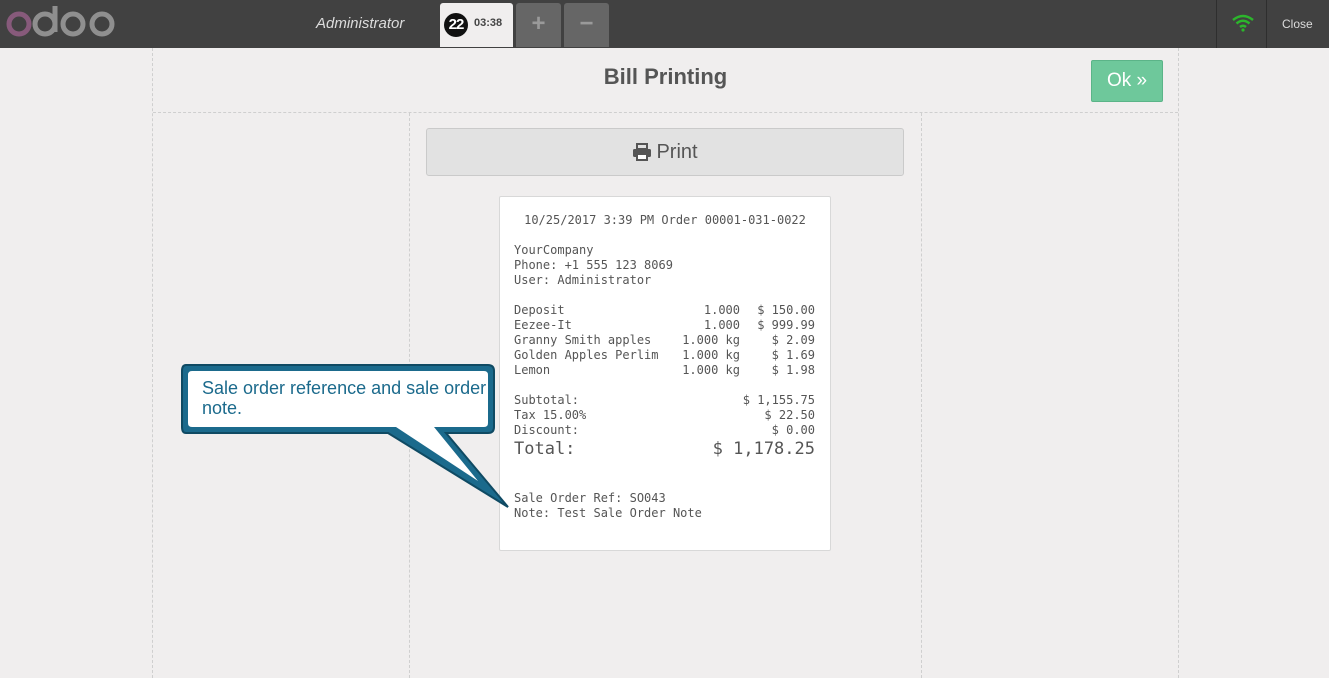  I want to click on order-number-badge: 22, so click(456, 25).